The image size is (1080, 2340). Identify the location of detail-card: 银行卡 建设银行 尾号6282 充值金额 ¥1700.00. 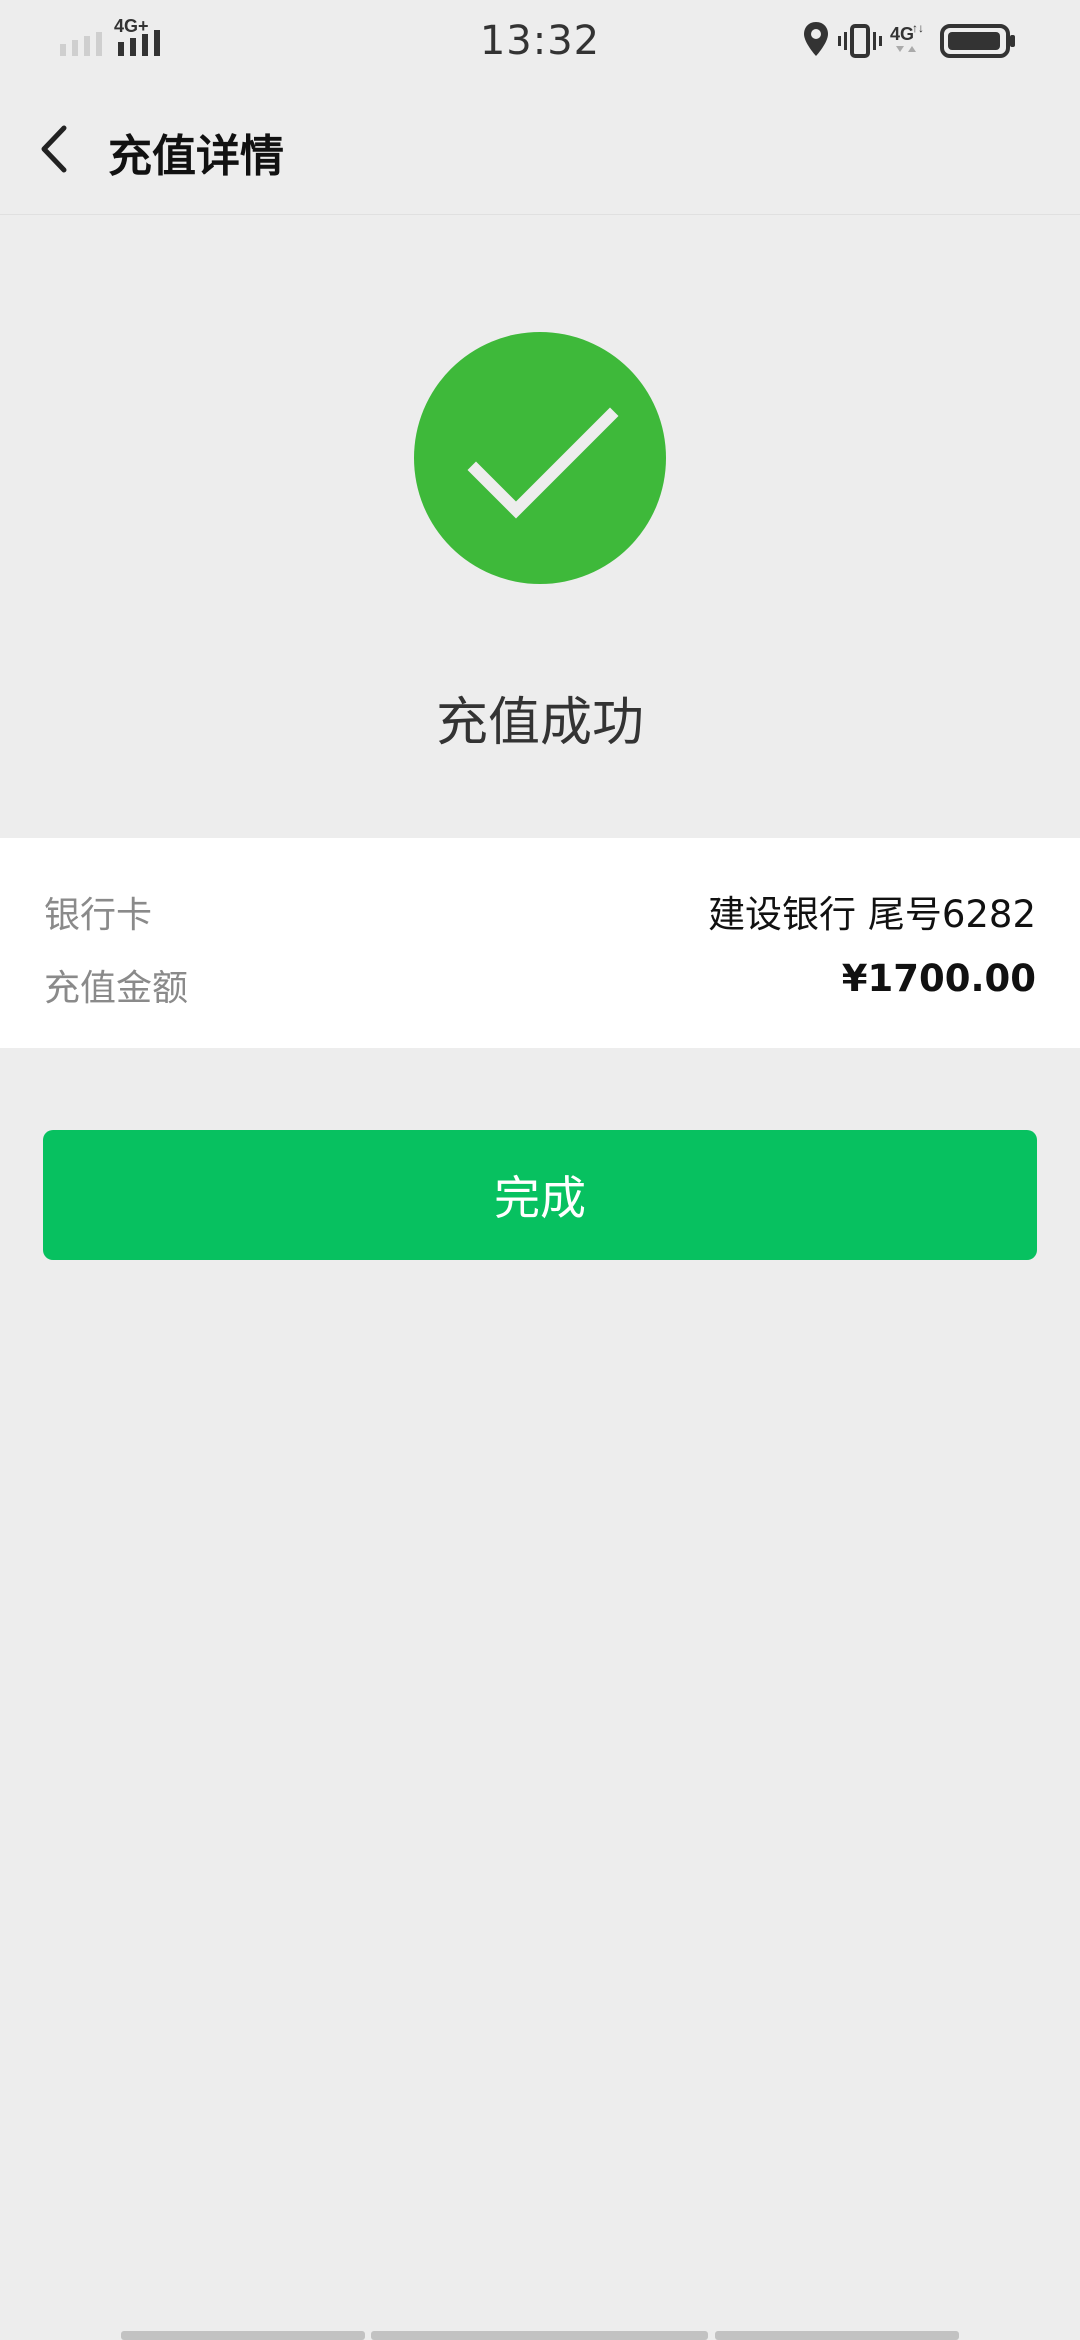
(540, 943).